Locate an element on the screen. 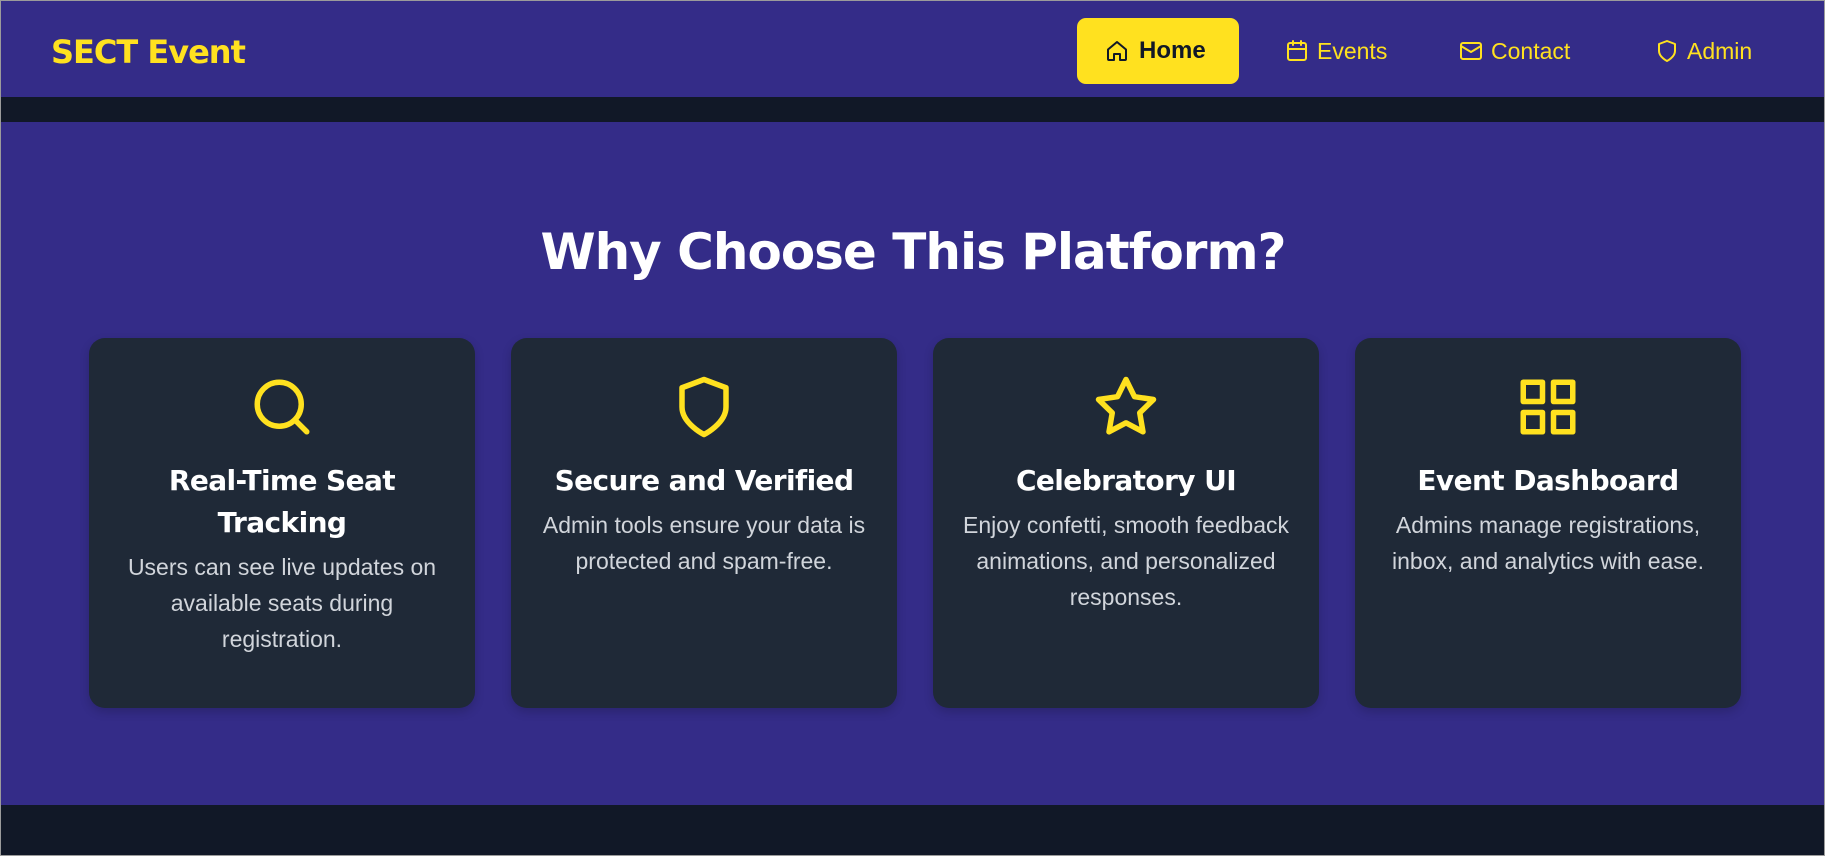 This screenshot has width=1825, height=856. feature-card-title: Secure and Verified is located at coordinates (704, 480).